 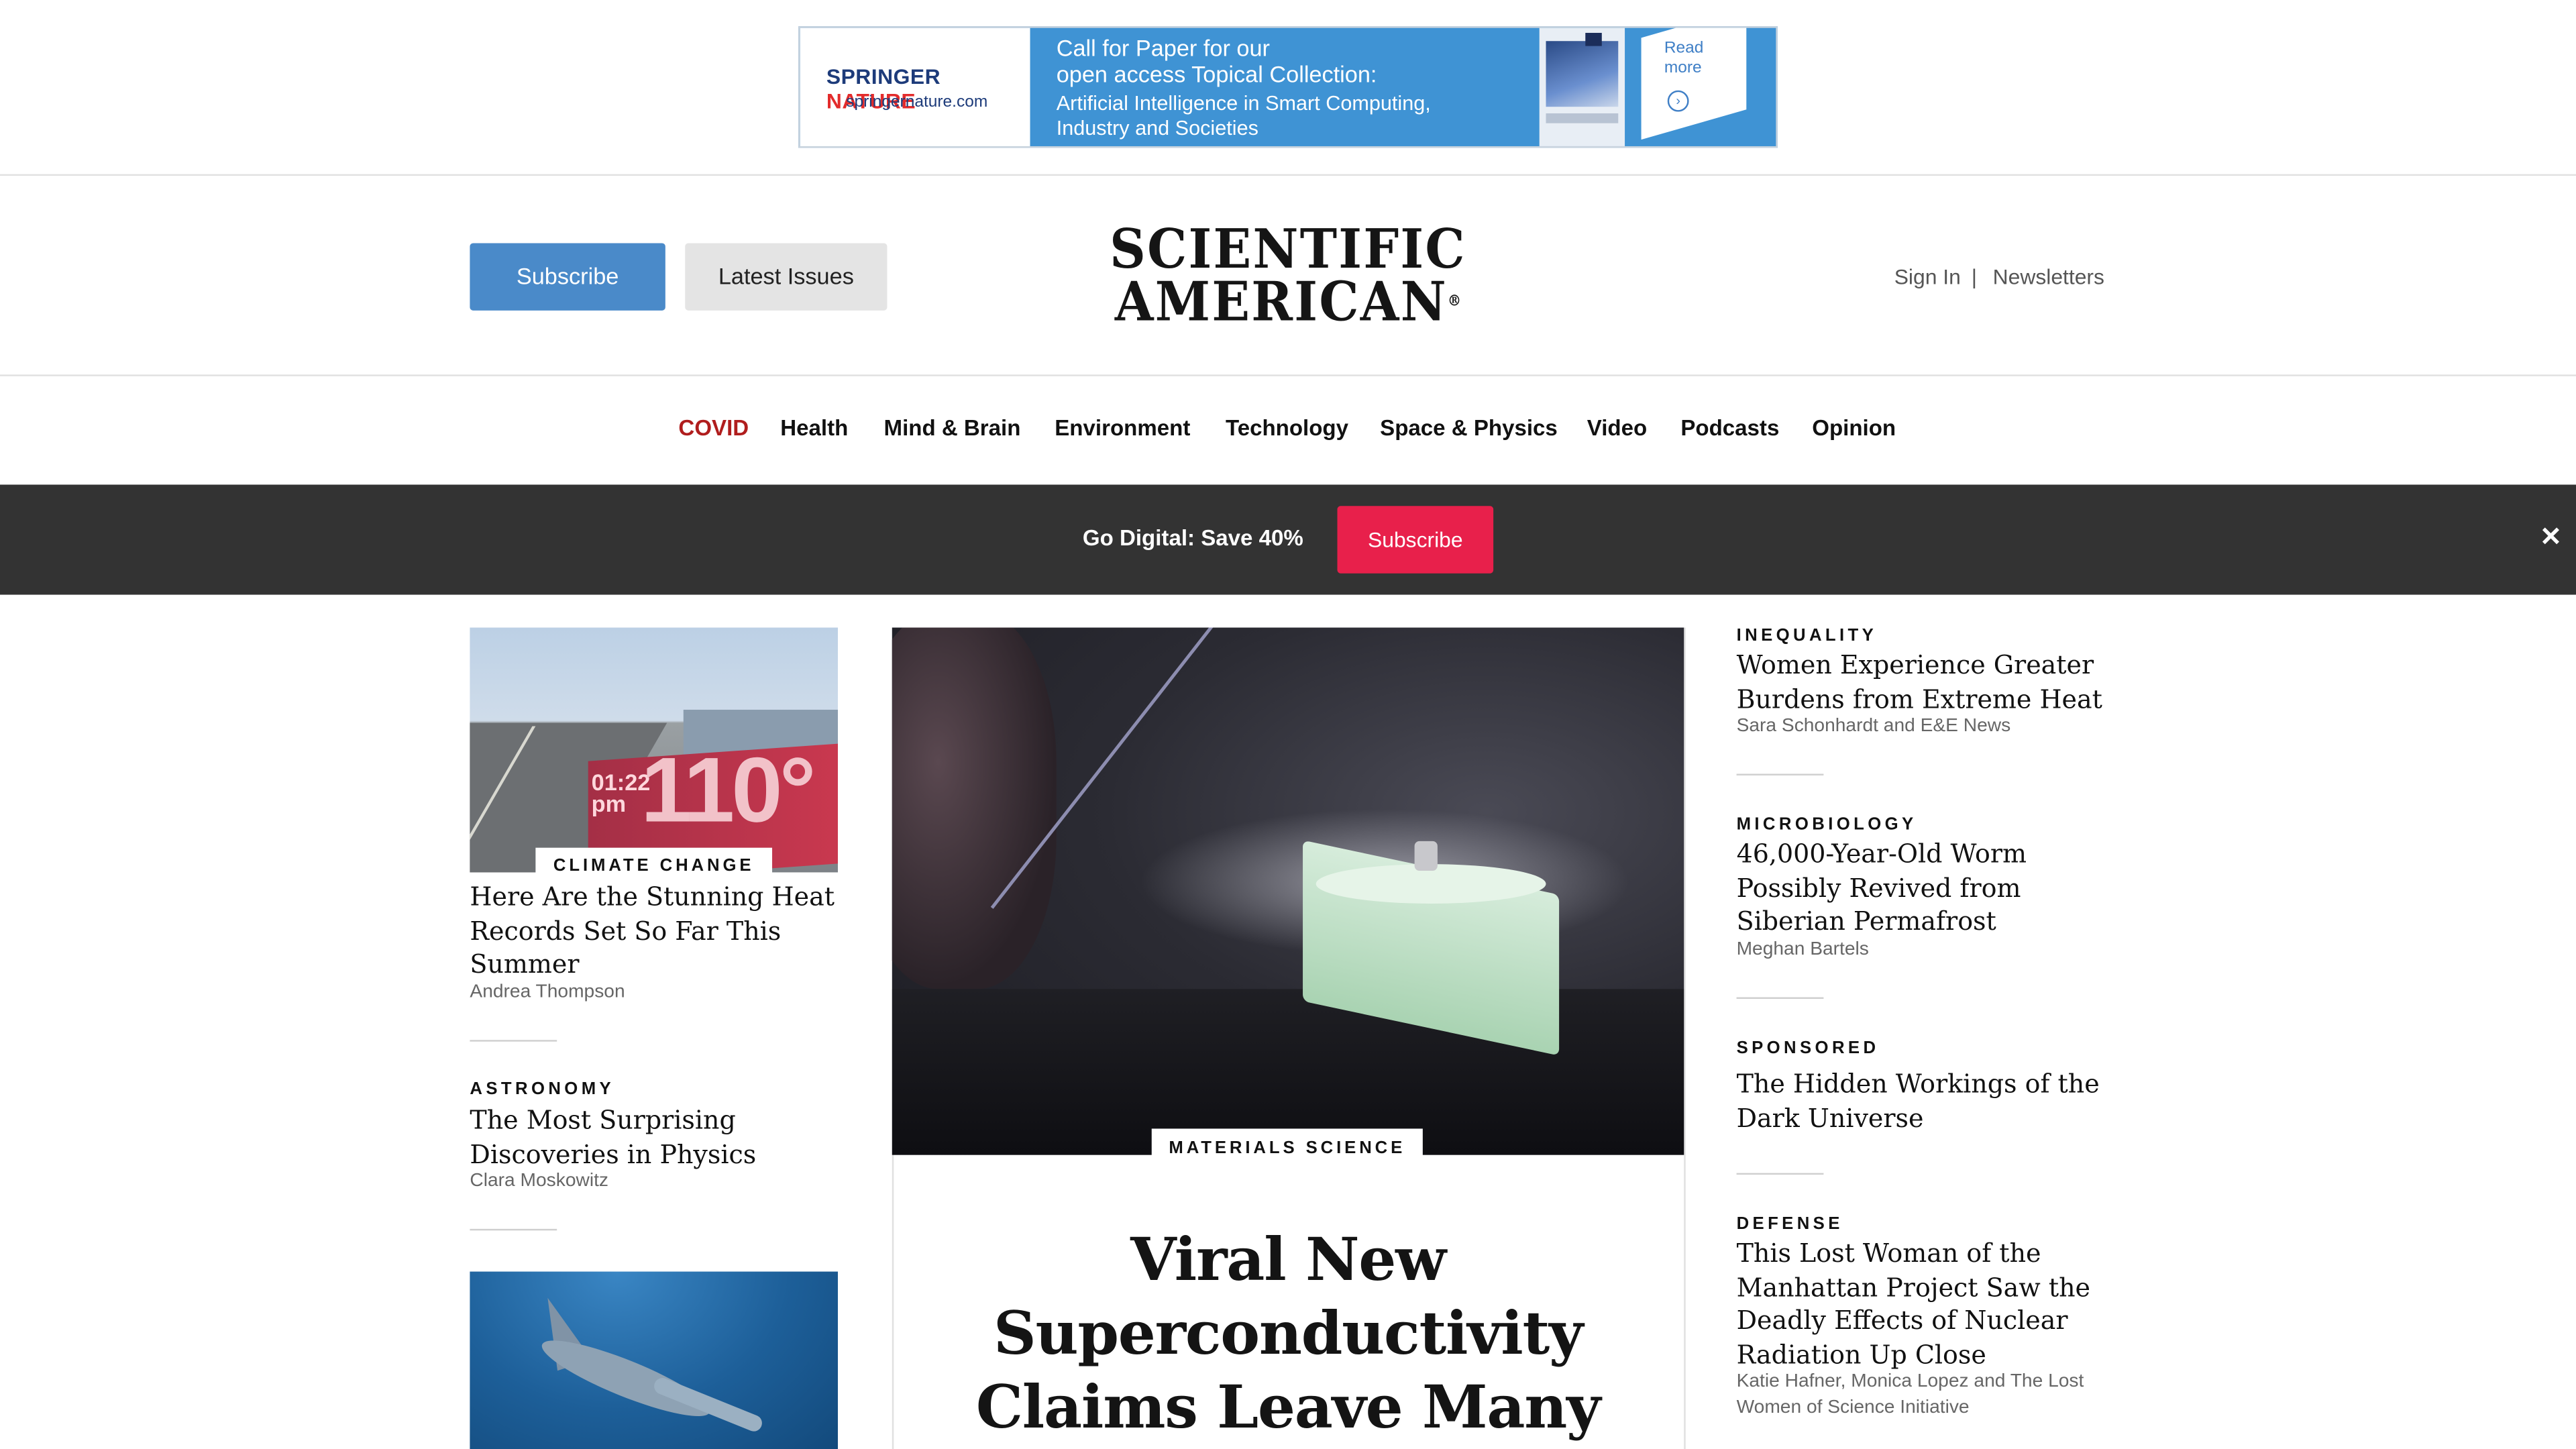 What do you see at coordinates (1582, 87) in the screenshot?
I see `journal-cover-image` at bounding box center [1582, 87].